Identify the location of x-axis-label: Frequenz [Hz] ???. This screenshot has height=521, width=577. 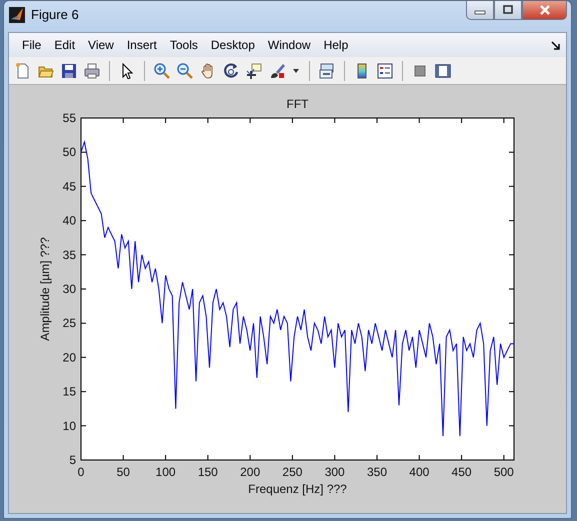
(297, 489).